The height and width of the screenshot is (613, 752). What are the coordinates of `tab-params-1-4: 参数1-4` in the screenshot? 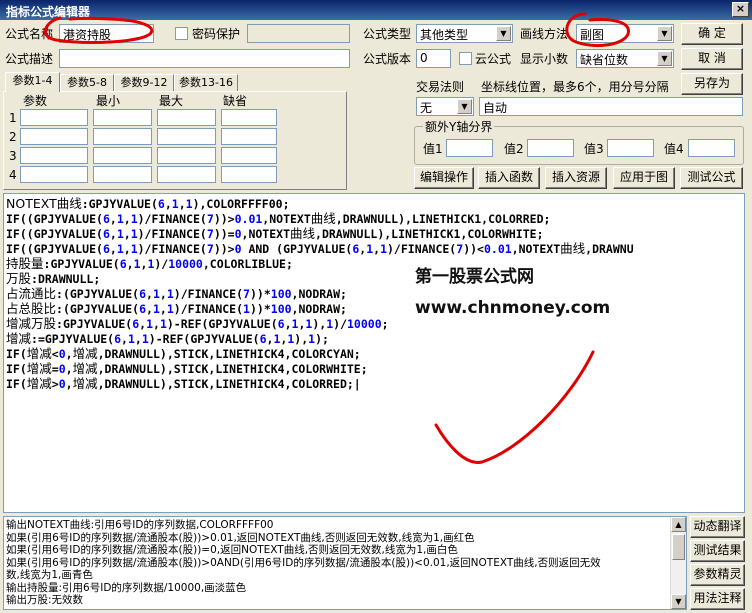 It's located at (32, 82).